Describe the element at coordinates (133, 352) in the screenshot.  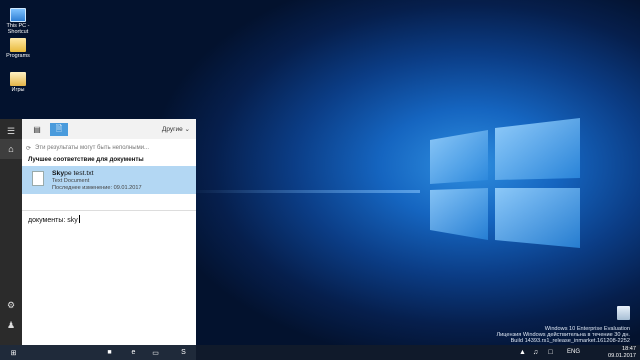
I see `edge-icon: e` at that location.